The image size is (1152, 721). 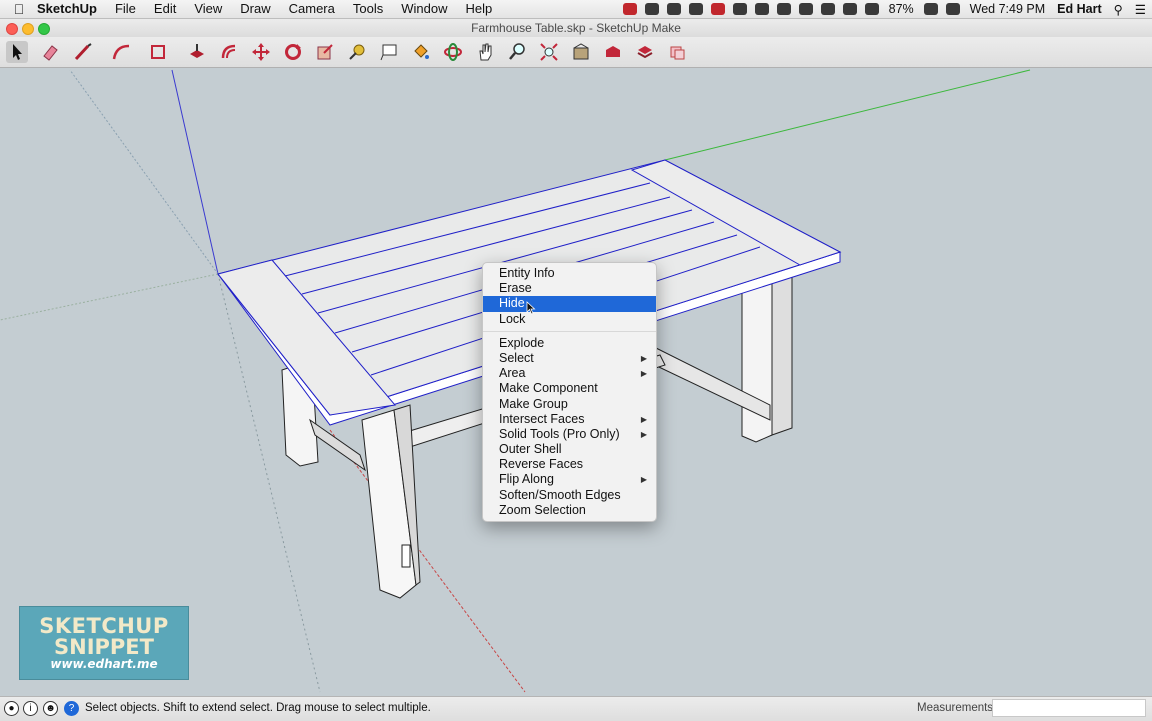 I want to click on menu-draw: Draw, so click(x=255, y=9).